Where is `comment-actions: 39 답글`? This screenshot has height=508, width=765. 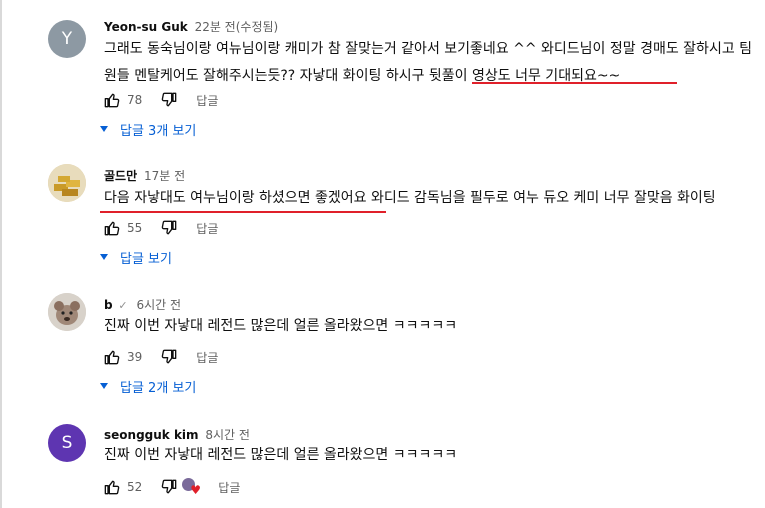 comment-actions: 39 답글 is located at coordinates (160, 357).